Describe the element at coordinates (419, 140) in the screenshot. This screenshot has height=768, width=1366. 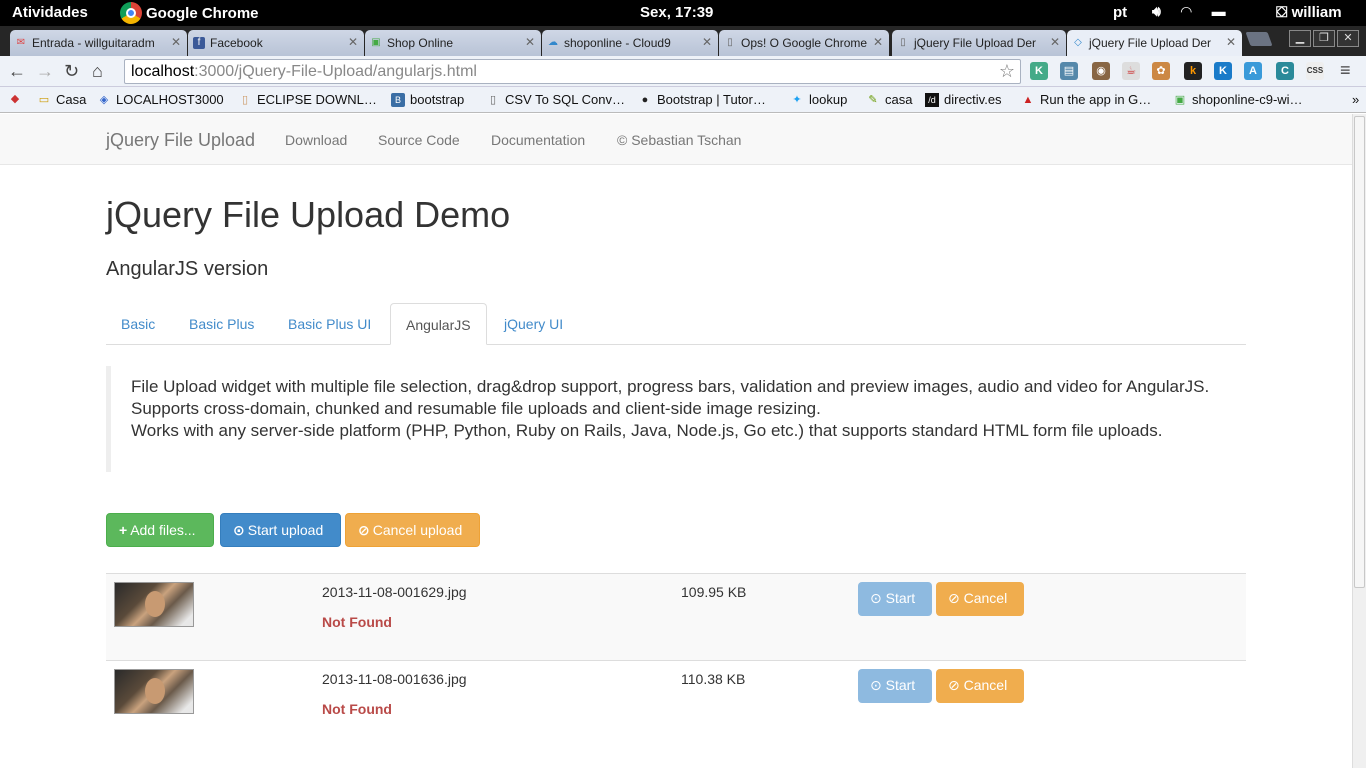
I see `nav-link-source-code: Source Code` at that location.